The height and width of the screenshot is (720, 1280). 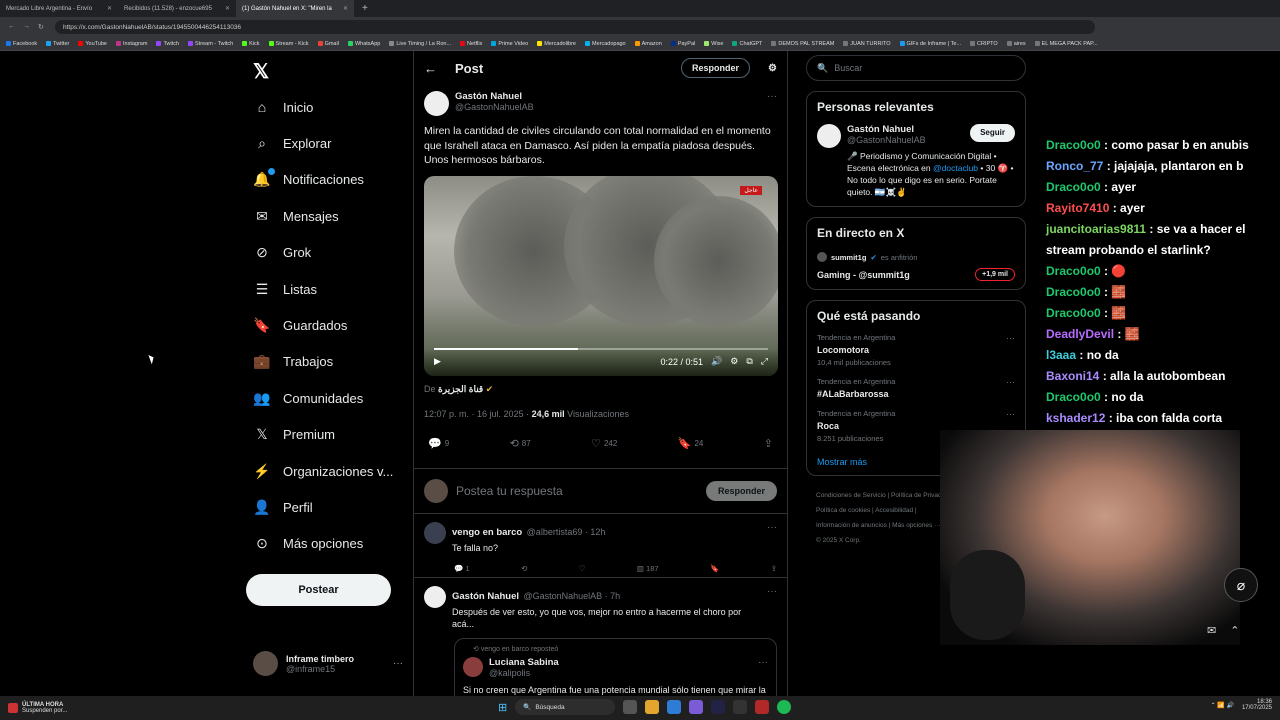 What do you see at coordinates (556, 44) in the screenshot?
I see `bookmark-item: Mercadolibre` at bounding box center [556, 44].